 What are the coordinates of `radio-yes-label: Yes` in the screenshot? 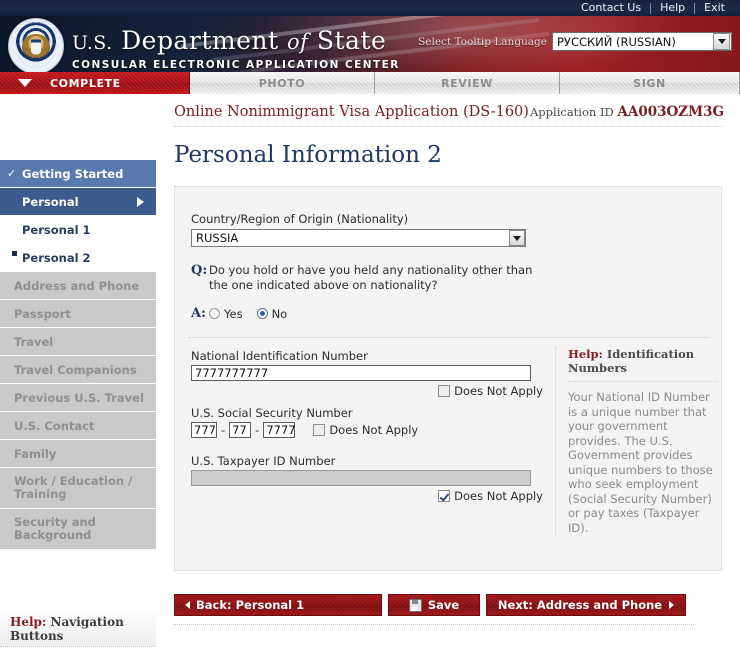 It's located at (233, 313).